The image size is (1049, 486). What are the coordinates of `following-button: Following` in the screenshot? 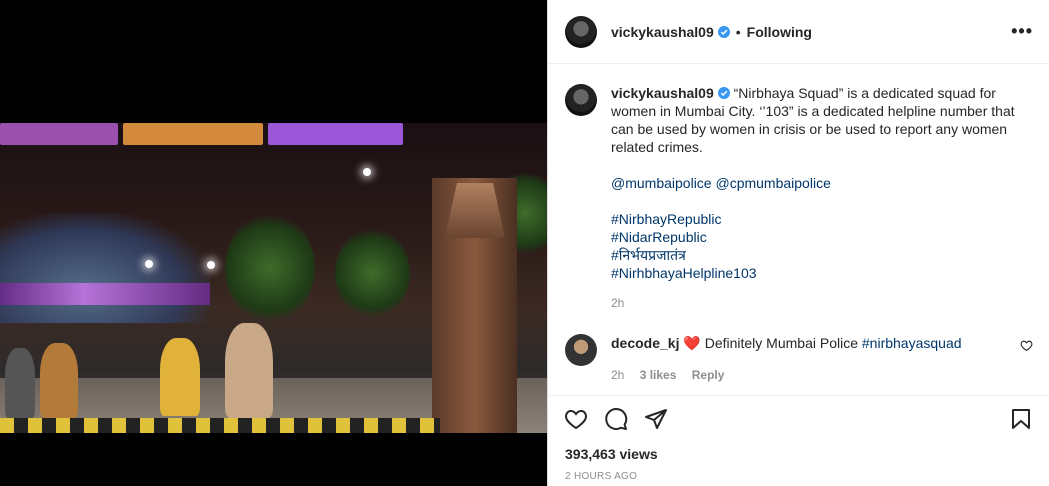 It's located at (779, 32).